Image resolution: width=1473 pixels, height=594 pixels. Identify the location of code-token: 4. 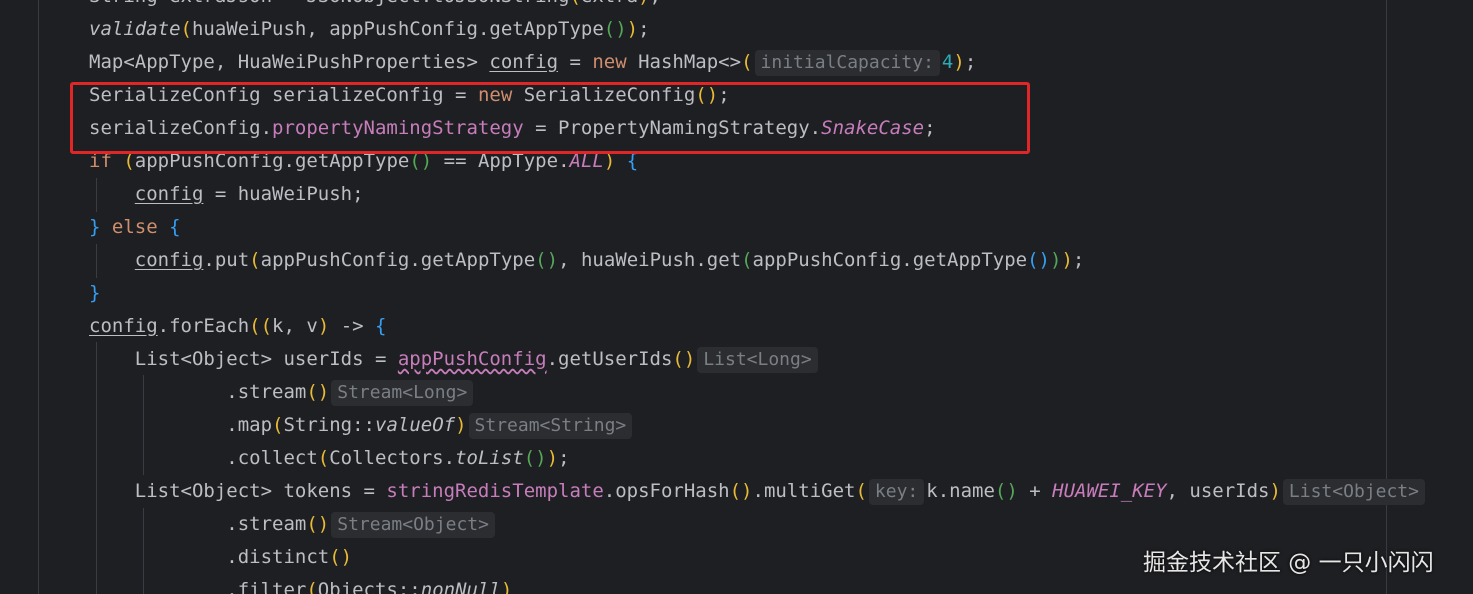
(947, 62).